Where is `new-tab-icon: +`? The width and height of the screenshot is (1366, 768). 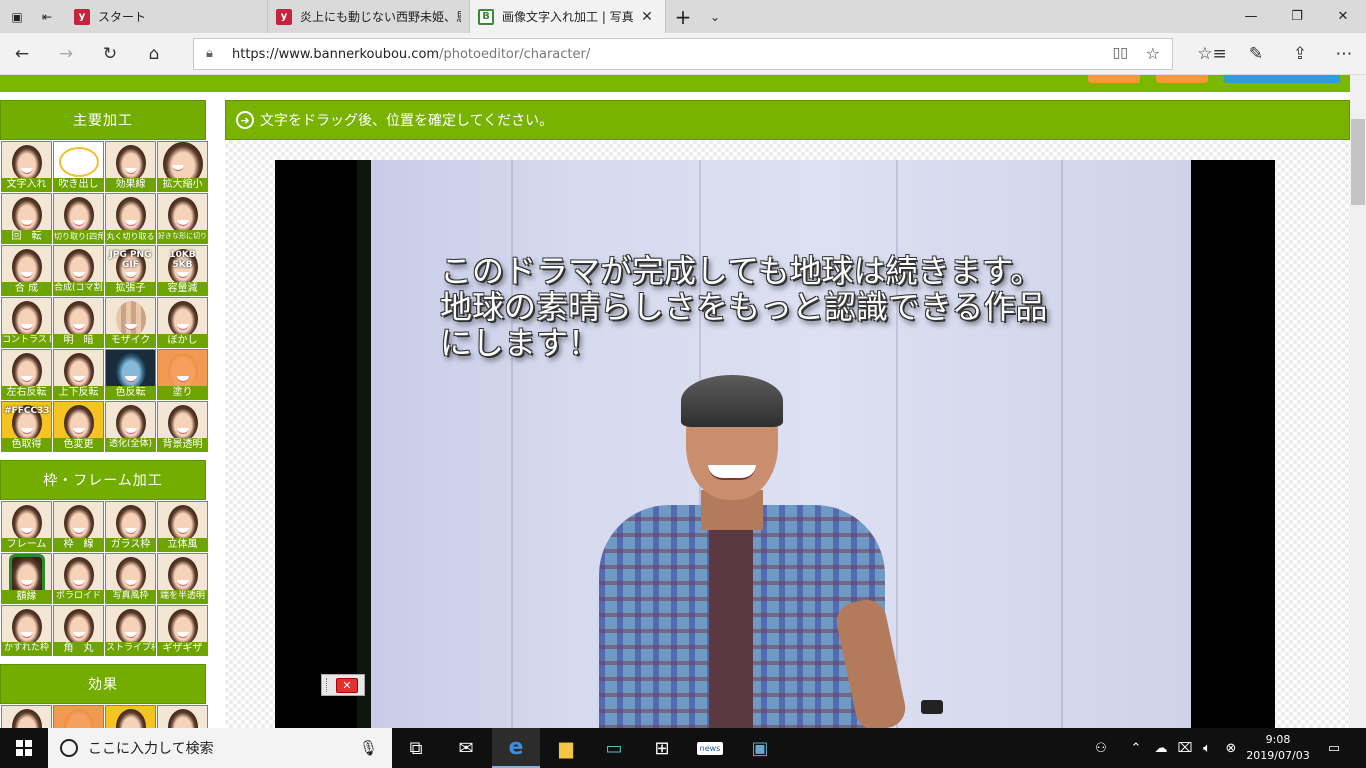 new-tab-icon: + is located at coordinates (683, 16).